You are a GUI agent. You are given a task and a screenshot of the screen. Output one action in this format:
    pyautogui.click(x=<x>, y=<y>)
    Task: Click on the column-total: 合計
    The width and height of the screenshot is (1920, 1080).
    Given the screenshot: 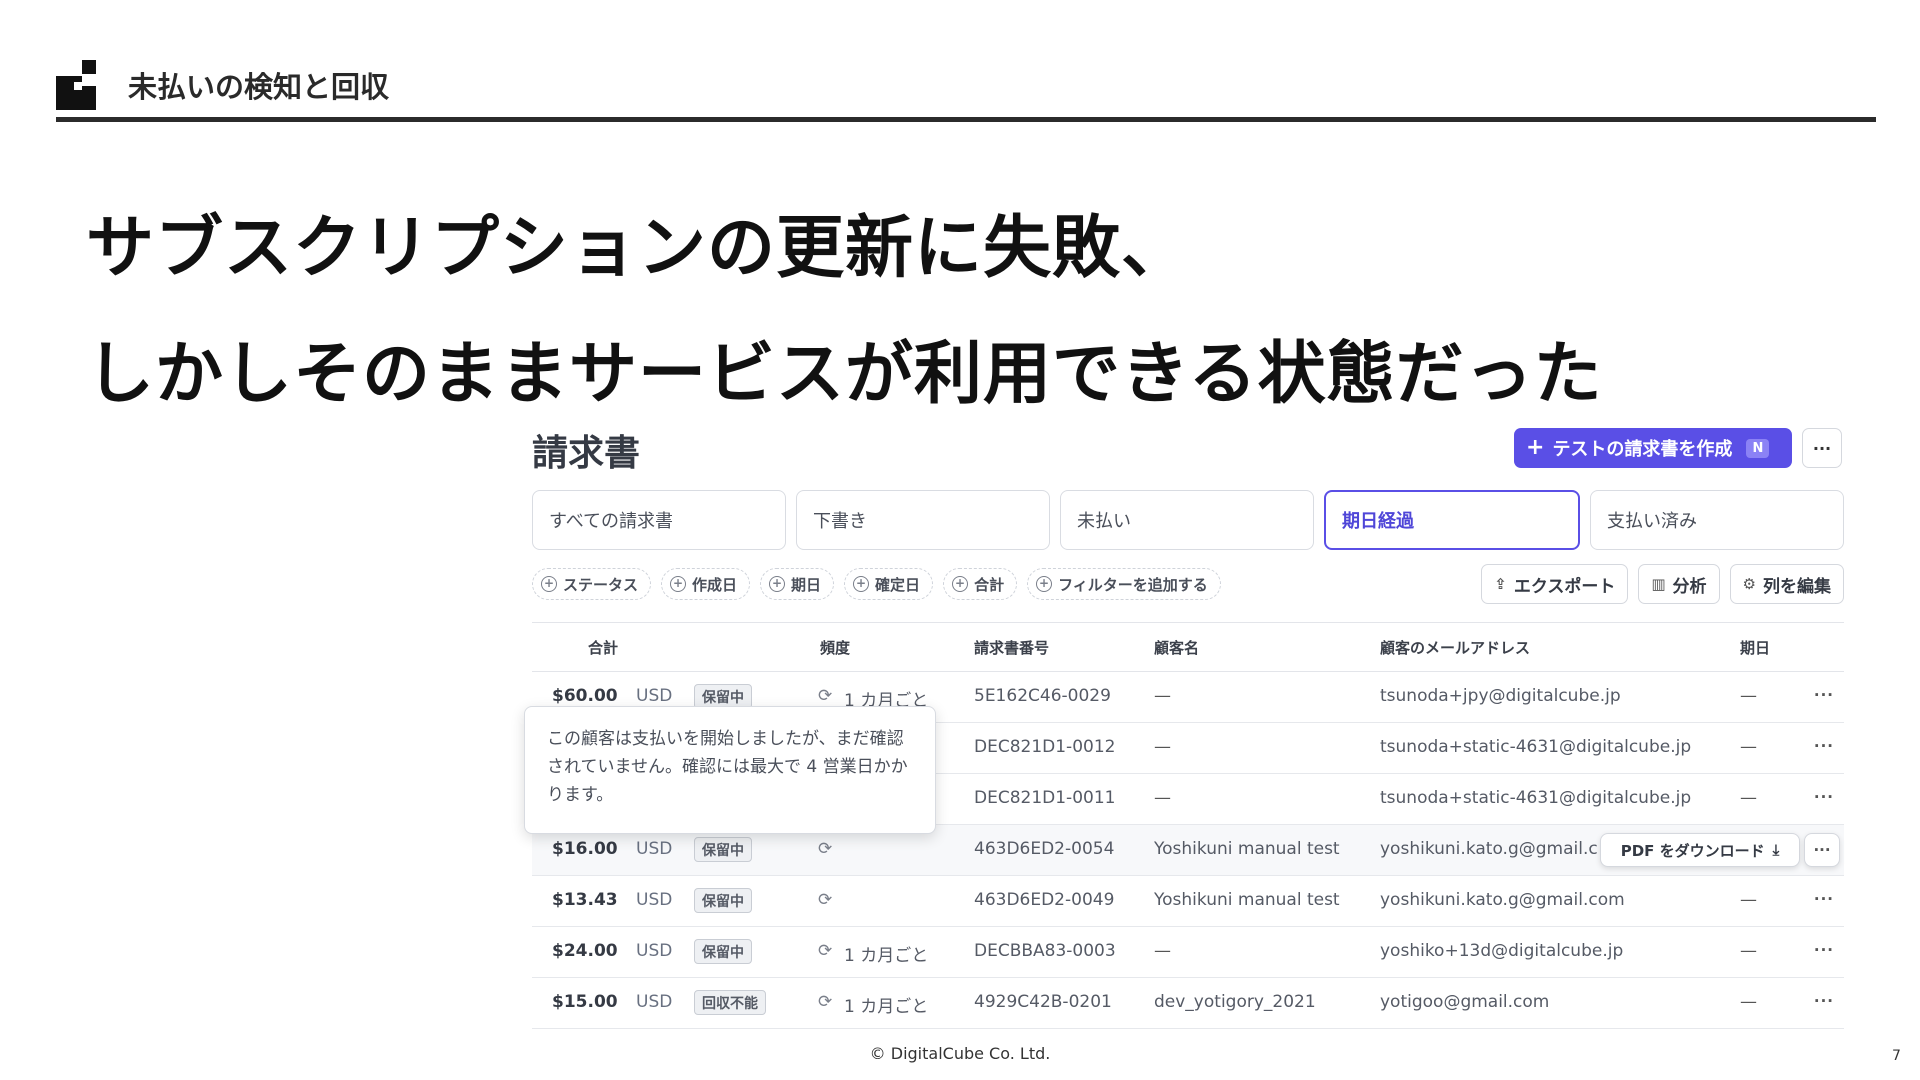 What is the action you would take?
    pyautogui.click(x=603, y=647)
    